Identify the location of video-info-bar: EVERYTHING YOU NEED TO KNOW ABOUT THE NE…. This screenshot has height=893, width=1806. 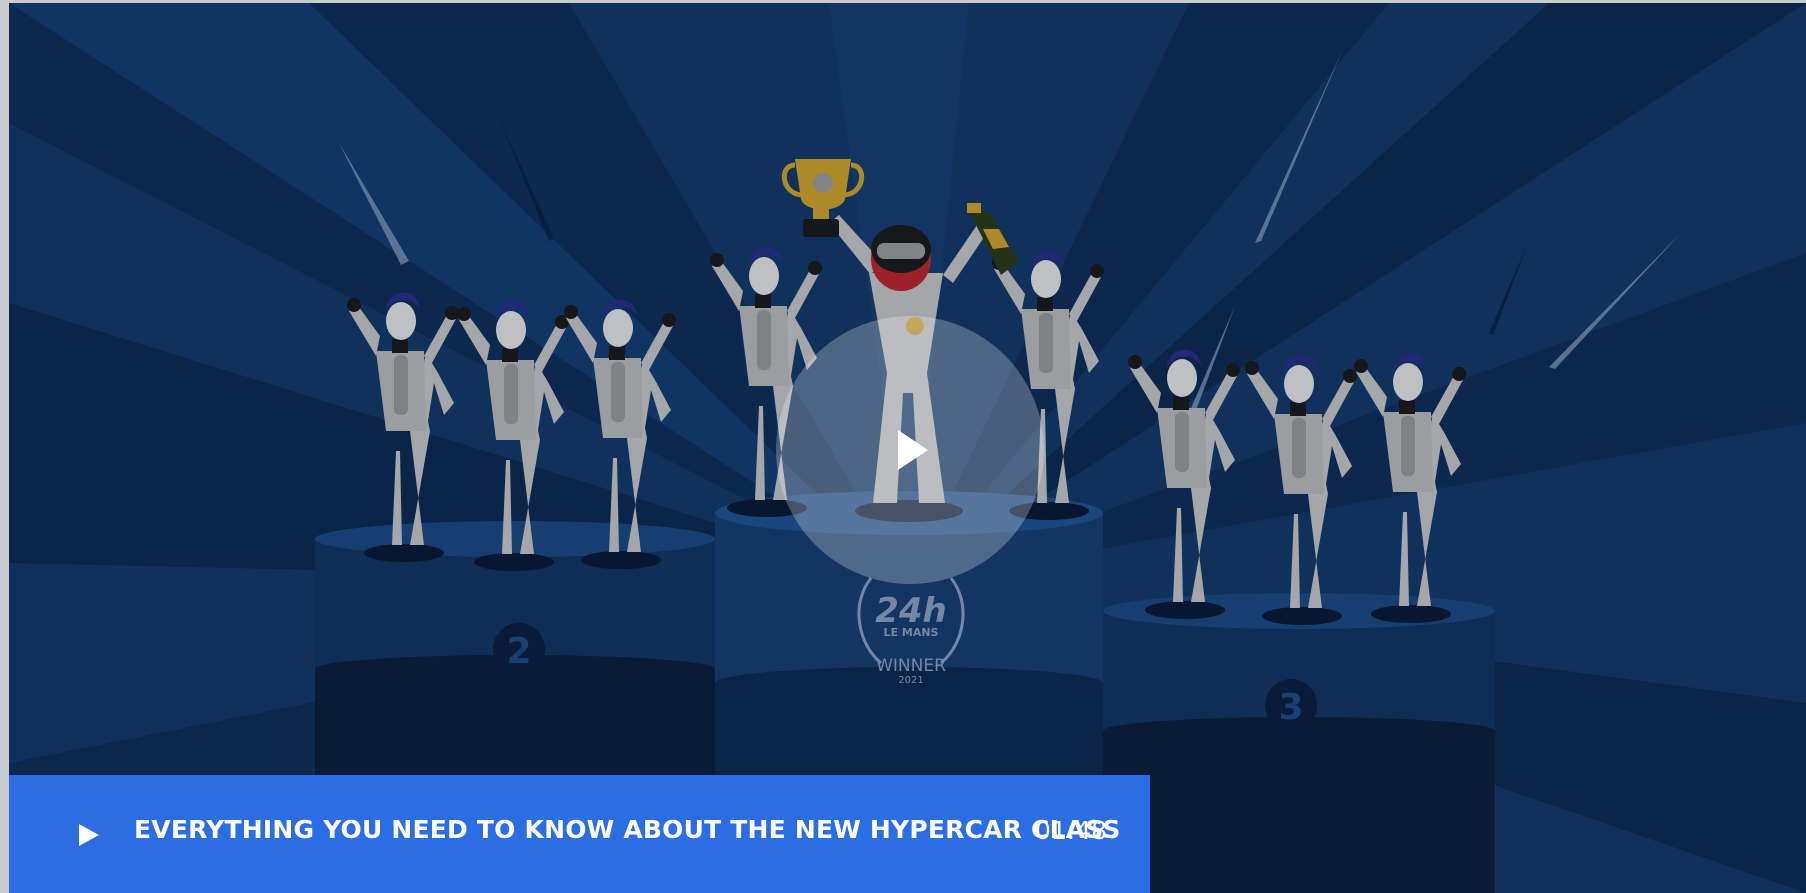
(579, 834).